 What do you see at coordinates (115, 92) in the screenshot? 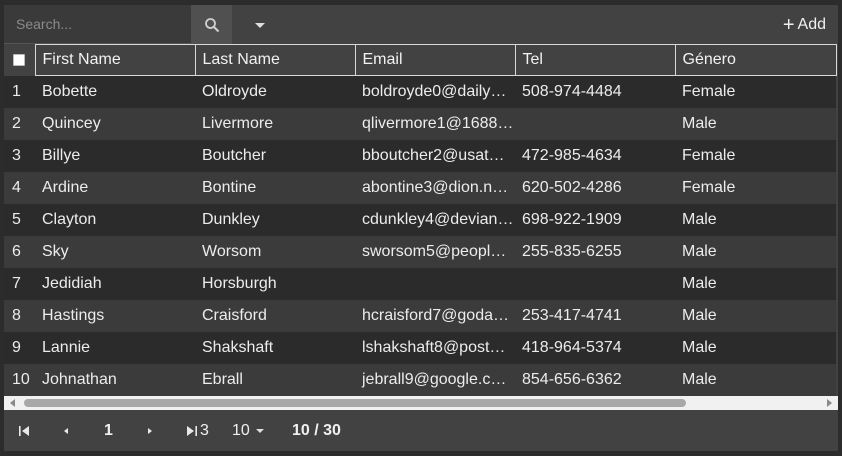
I see `cell-first-name: Bobette` at bounding box center [115, 92].